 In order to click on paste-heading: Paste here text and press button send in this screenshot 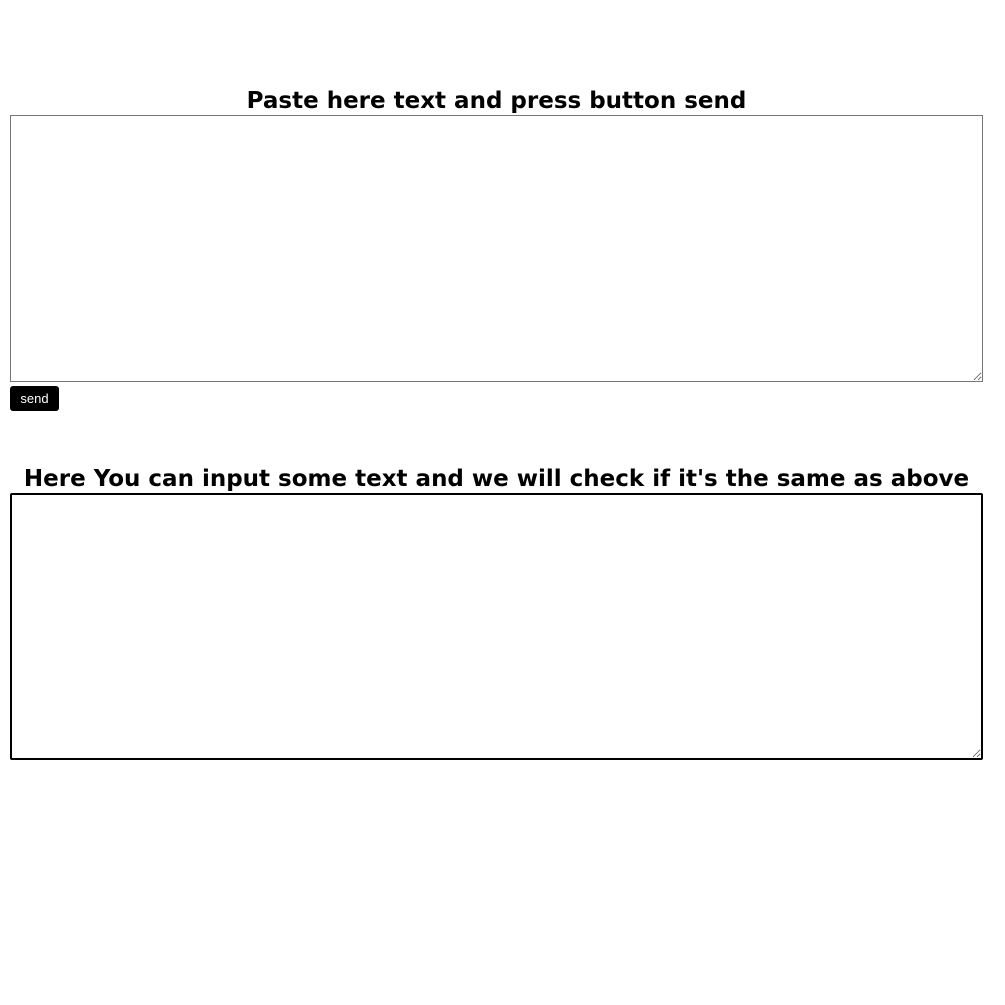, I will do `click(496, 101)`.